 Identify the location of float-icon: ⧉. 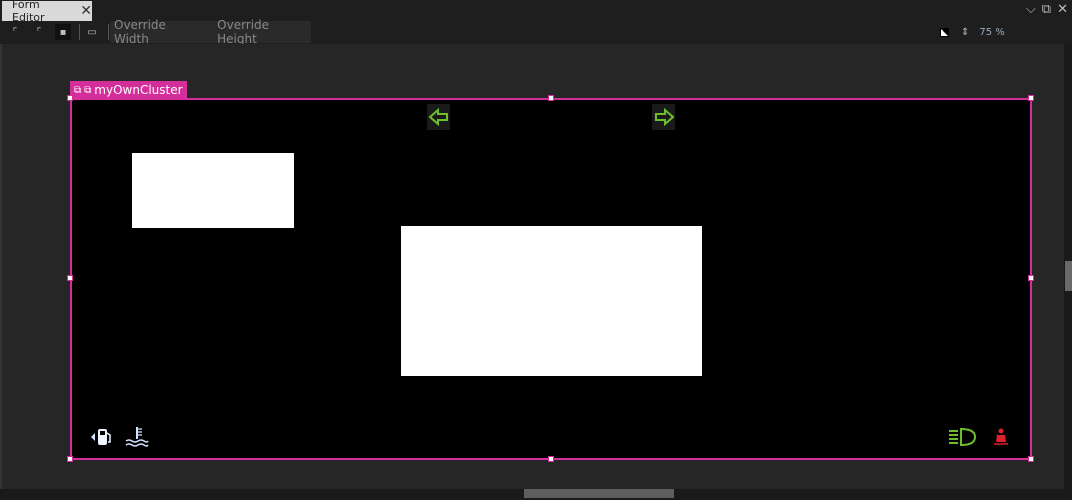
(1046, 9).